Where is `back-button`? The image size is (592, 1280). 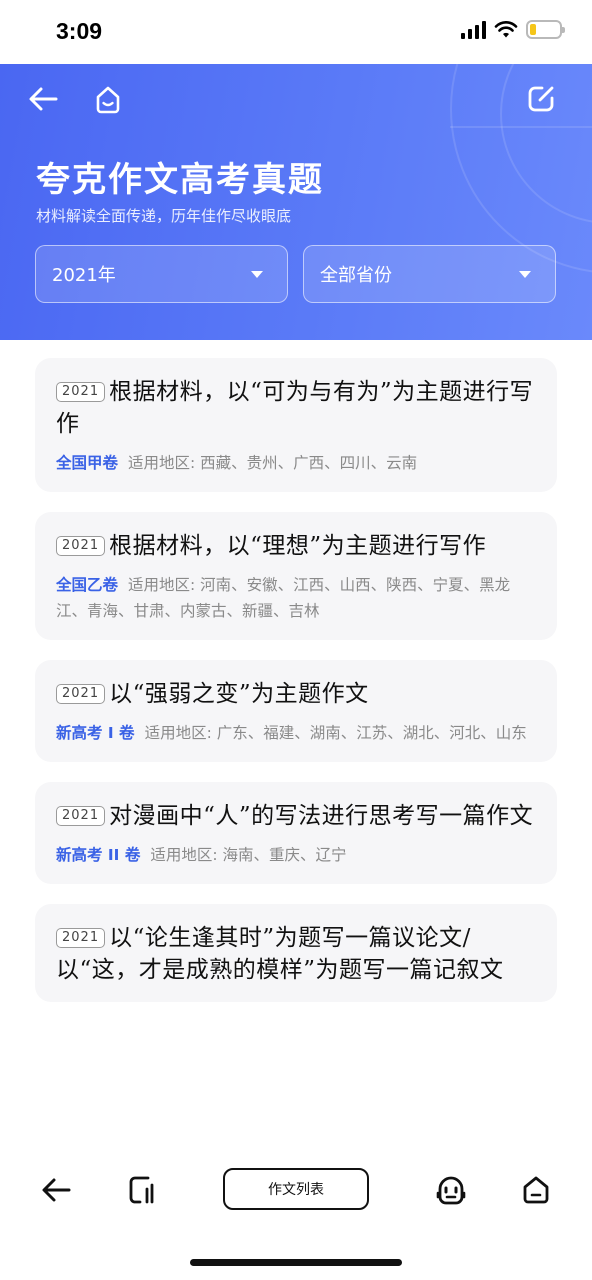
back-button is located at coordinates (43, 99).